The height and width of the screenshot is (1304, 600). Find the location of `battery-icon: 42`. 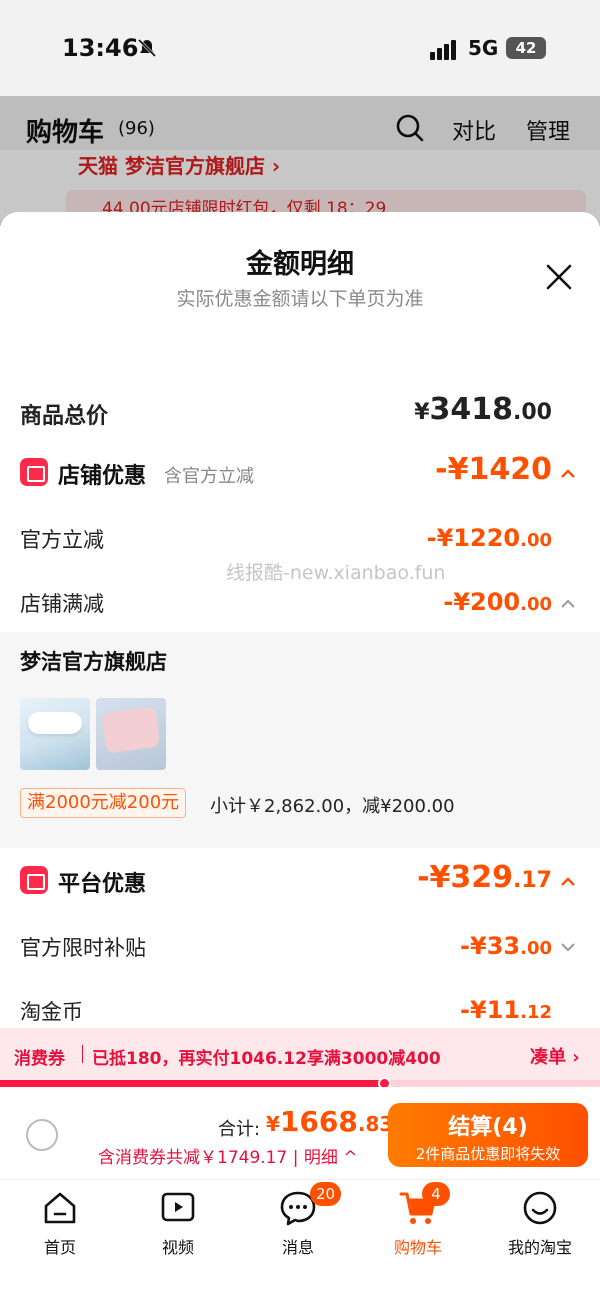

battery-icon: 42 is located at coordinates (526, 48).